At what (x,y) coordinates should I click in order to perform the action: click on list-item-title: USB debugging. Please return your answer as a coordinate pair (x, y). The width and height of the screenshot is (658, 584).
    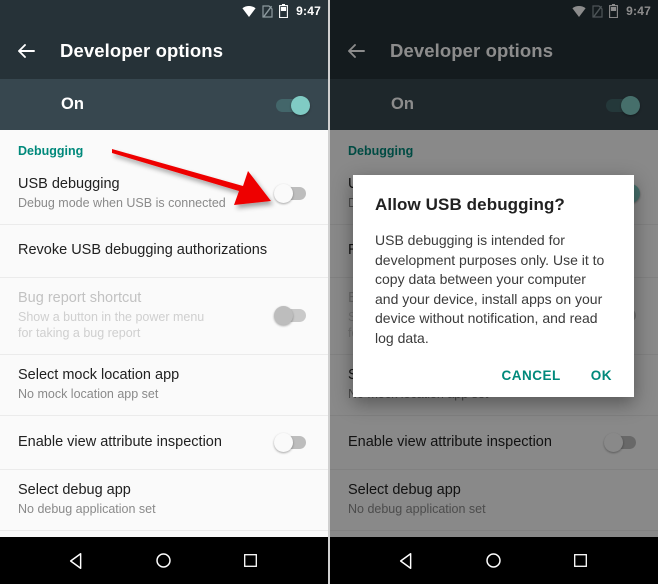
    Looking at the image, I should click on (69, 184).